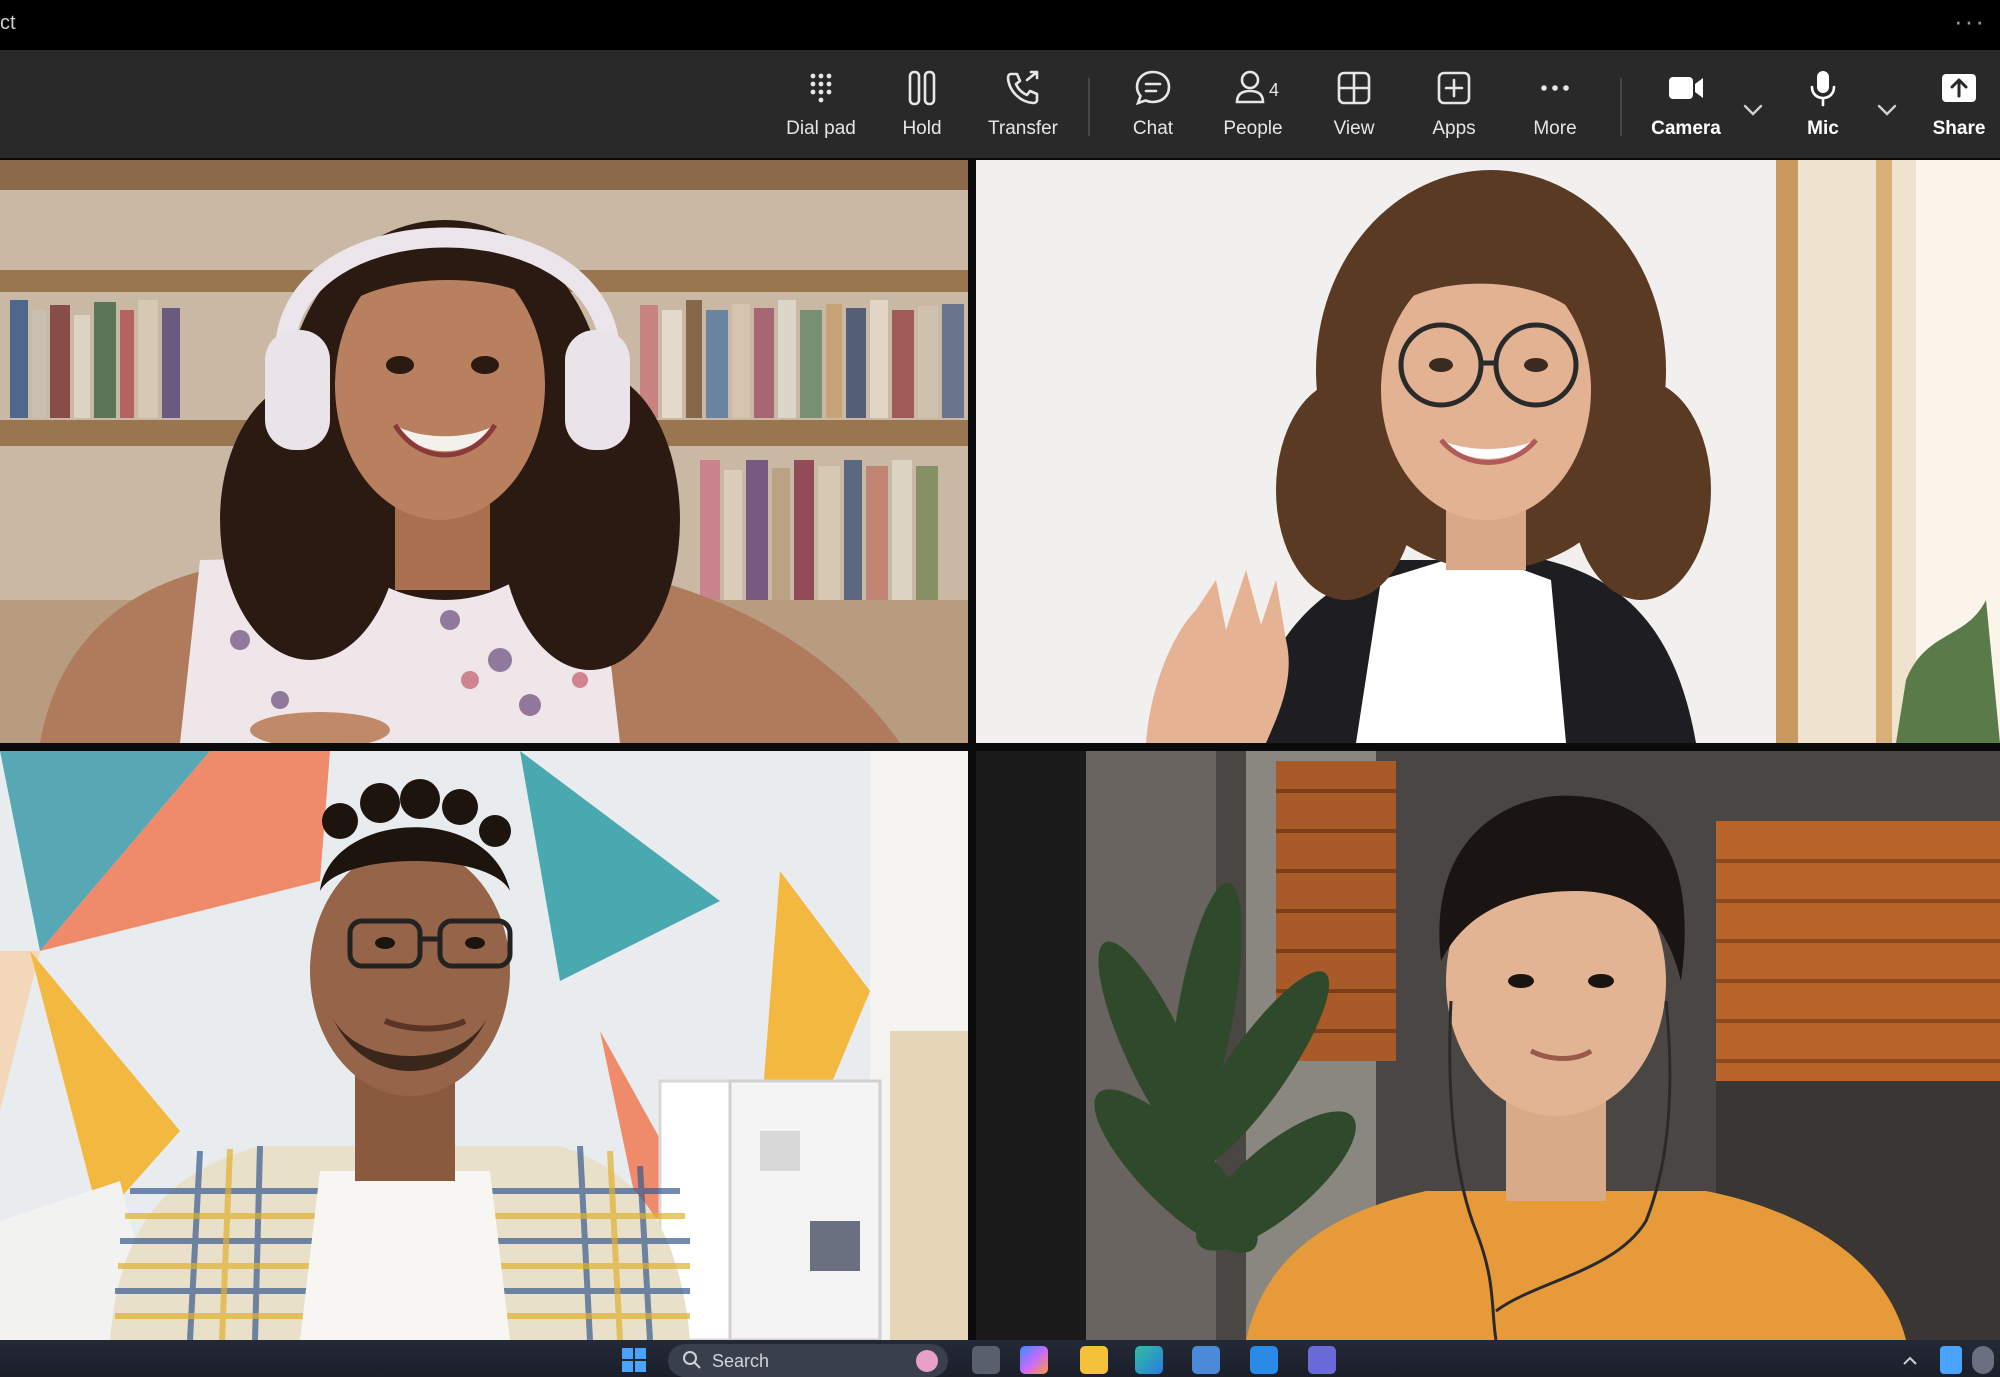  What do you see at coordinates (1274, 90) in the screenshot?
I see `people-count-badge: 4` at bounding box center [1274, 90].